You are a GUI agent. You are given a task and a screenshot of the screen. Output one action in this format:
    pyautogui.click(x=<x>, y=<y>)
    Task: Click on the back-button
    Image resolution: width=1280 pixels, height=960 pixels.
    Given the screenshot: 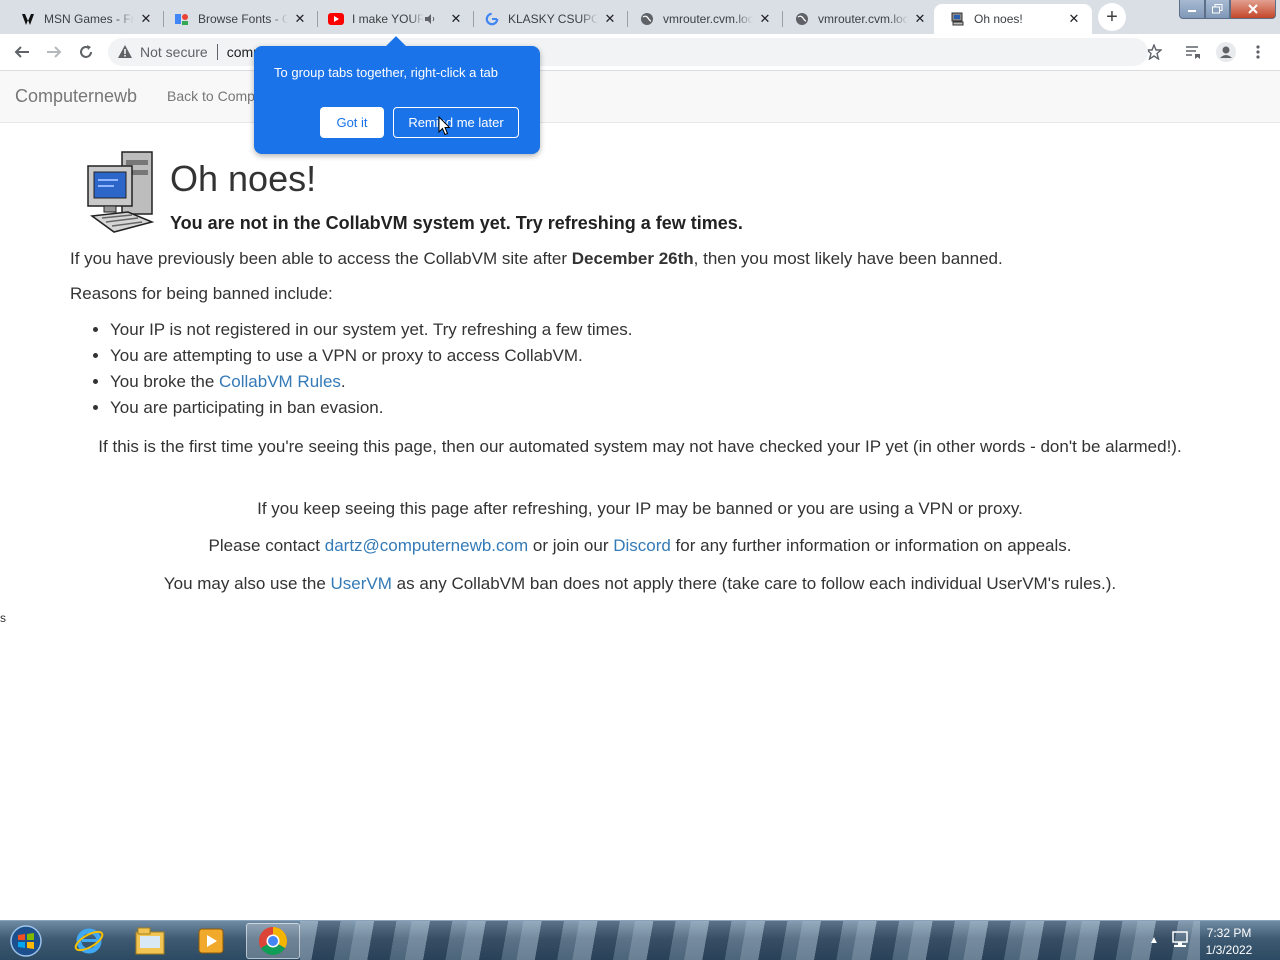 What is the action you would take?
    pyautogui.click(x=22, y=52)
    